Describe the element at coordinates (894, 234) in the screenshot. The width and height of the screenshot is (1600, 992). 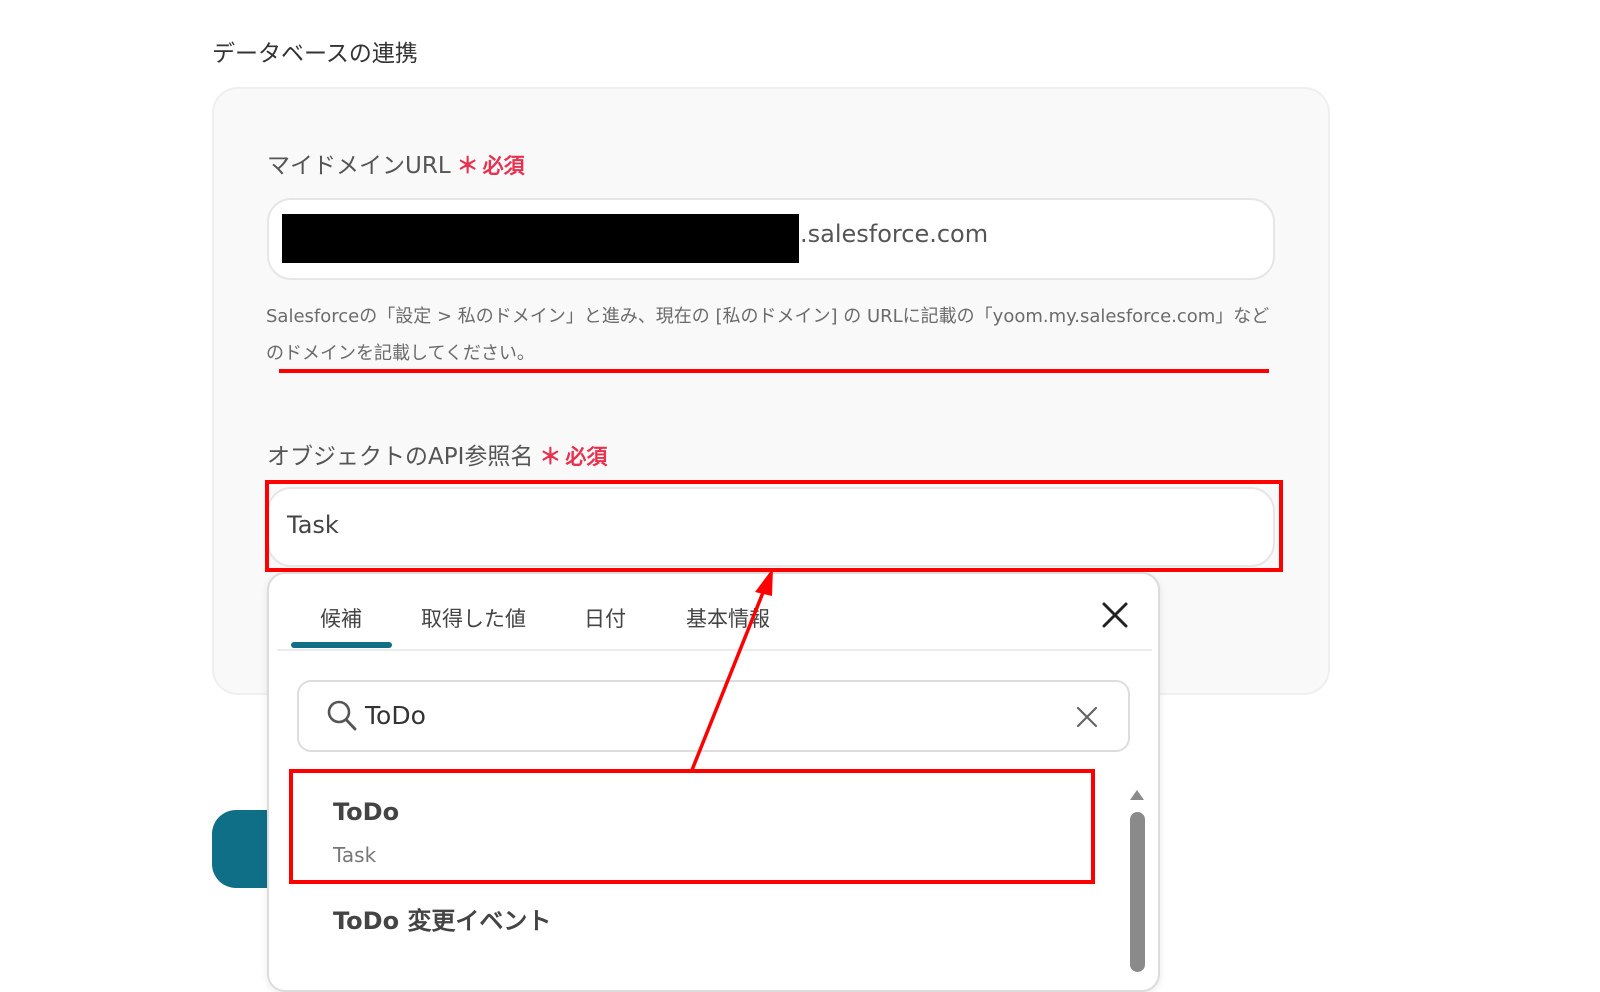
I see `domain-url-suffix: .salesforce.com` at that location.